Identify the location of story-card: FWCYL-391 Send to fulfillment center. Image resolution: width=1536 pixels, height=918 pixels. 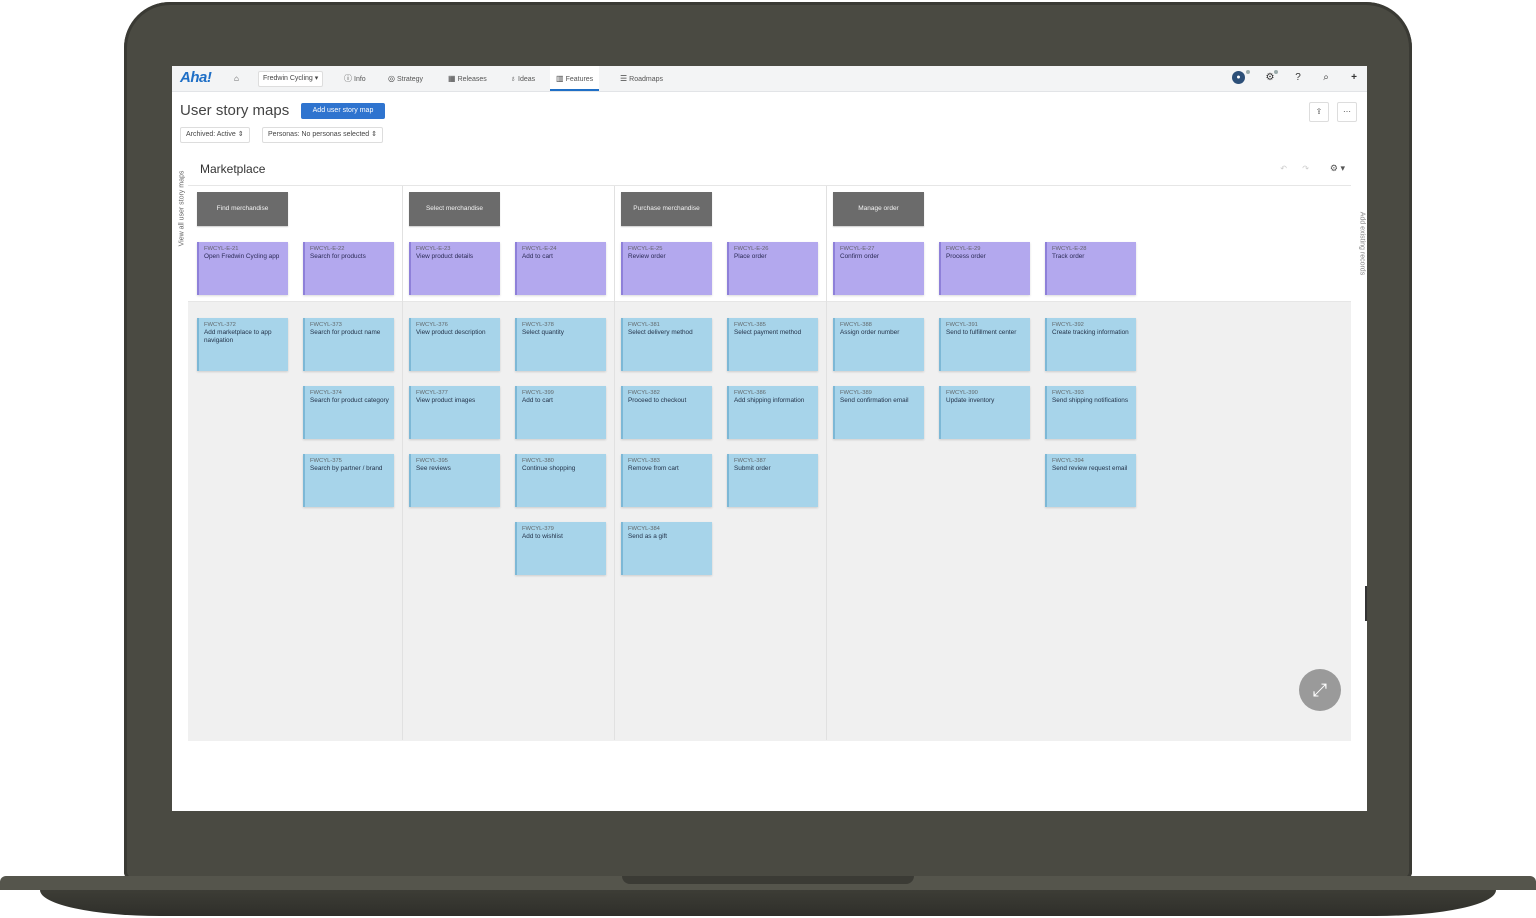
(984, 344).